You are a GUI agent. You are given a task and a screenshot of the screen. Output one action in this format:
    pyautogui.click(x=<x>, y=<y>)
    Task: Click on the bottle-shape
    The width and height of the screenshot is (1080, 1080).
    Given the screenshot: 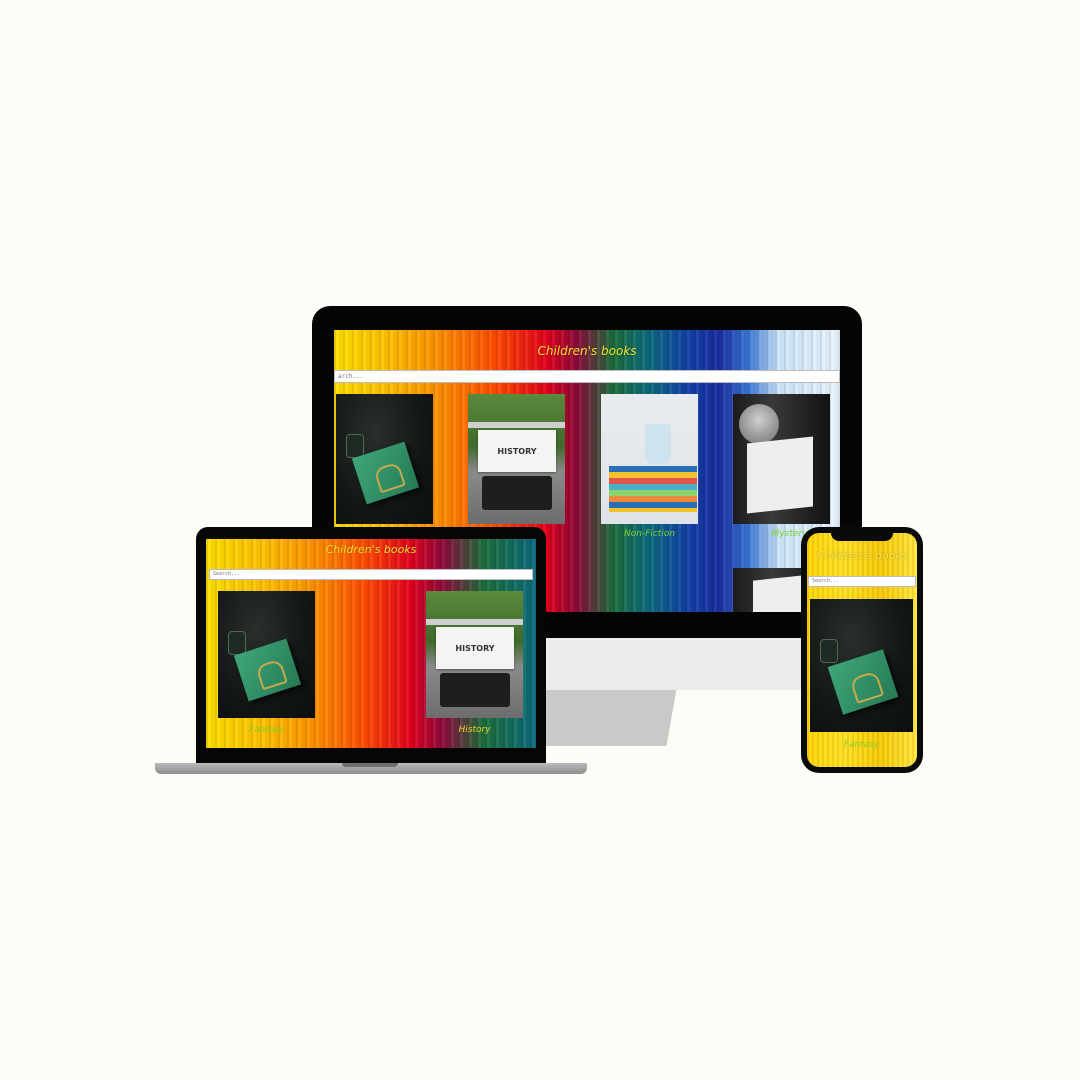 What is the action you would take?
    pyautogui.click(x=829, y=651)
    